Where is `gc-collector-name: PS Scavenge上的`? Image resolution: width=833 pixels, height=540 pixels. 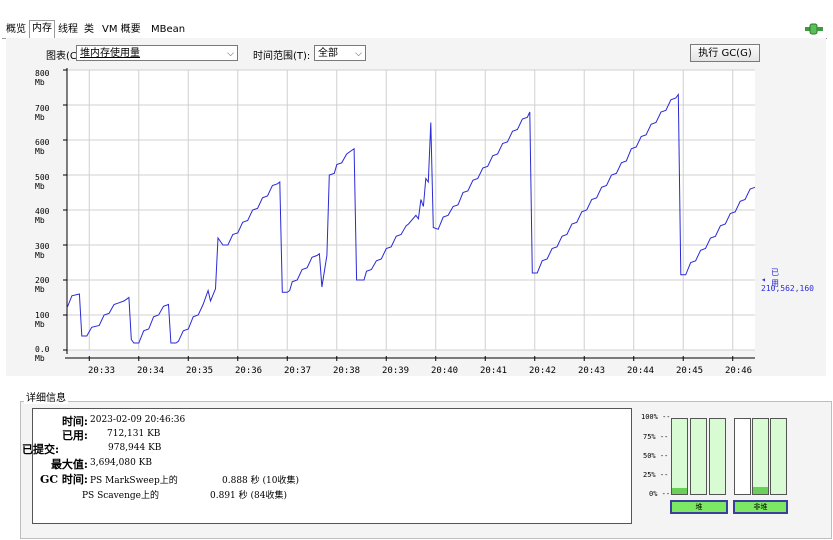 gc-collector-name: PS Scavenge上的 is located at coordinates (120, 496).